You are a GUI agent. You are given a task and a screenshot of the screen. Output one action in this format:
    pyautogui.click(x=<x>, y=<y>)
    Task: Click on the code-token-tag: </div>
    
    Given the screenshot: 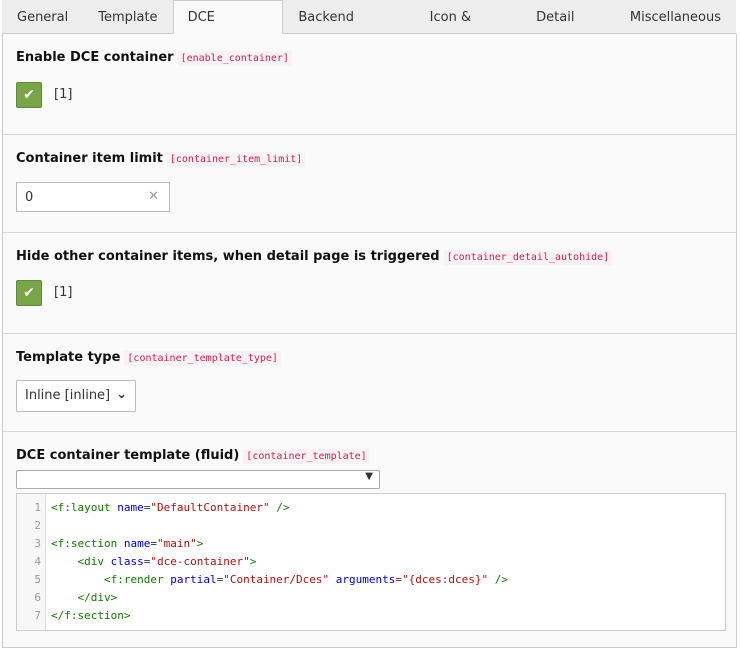 What is the action you would take?
    pyautogui.click(x=97, y=597)
    